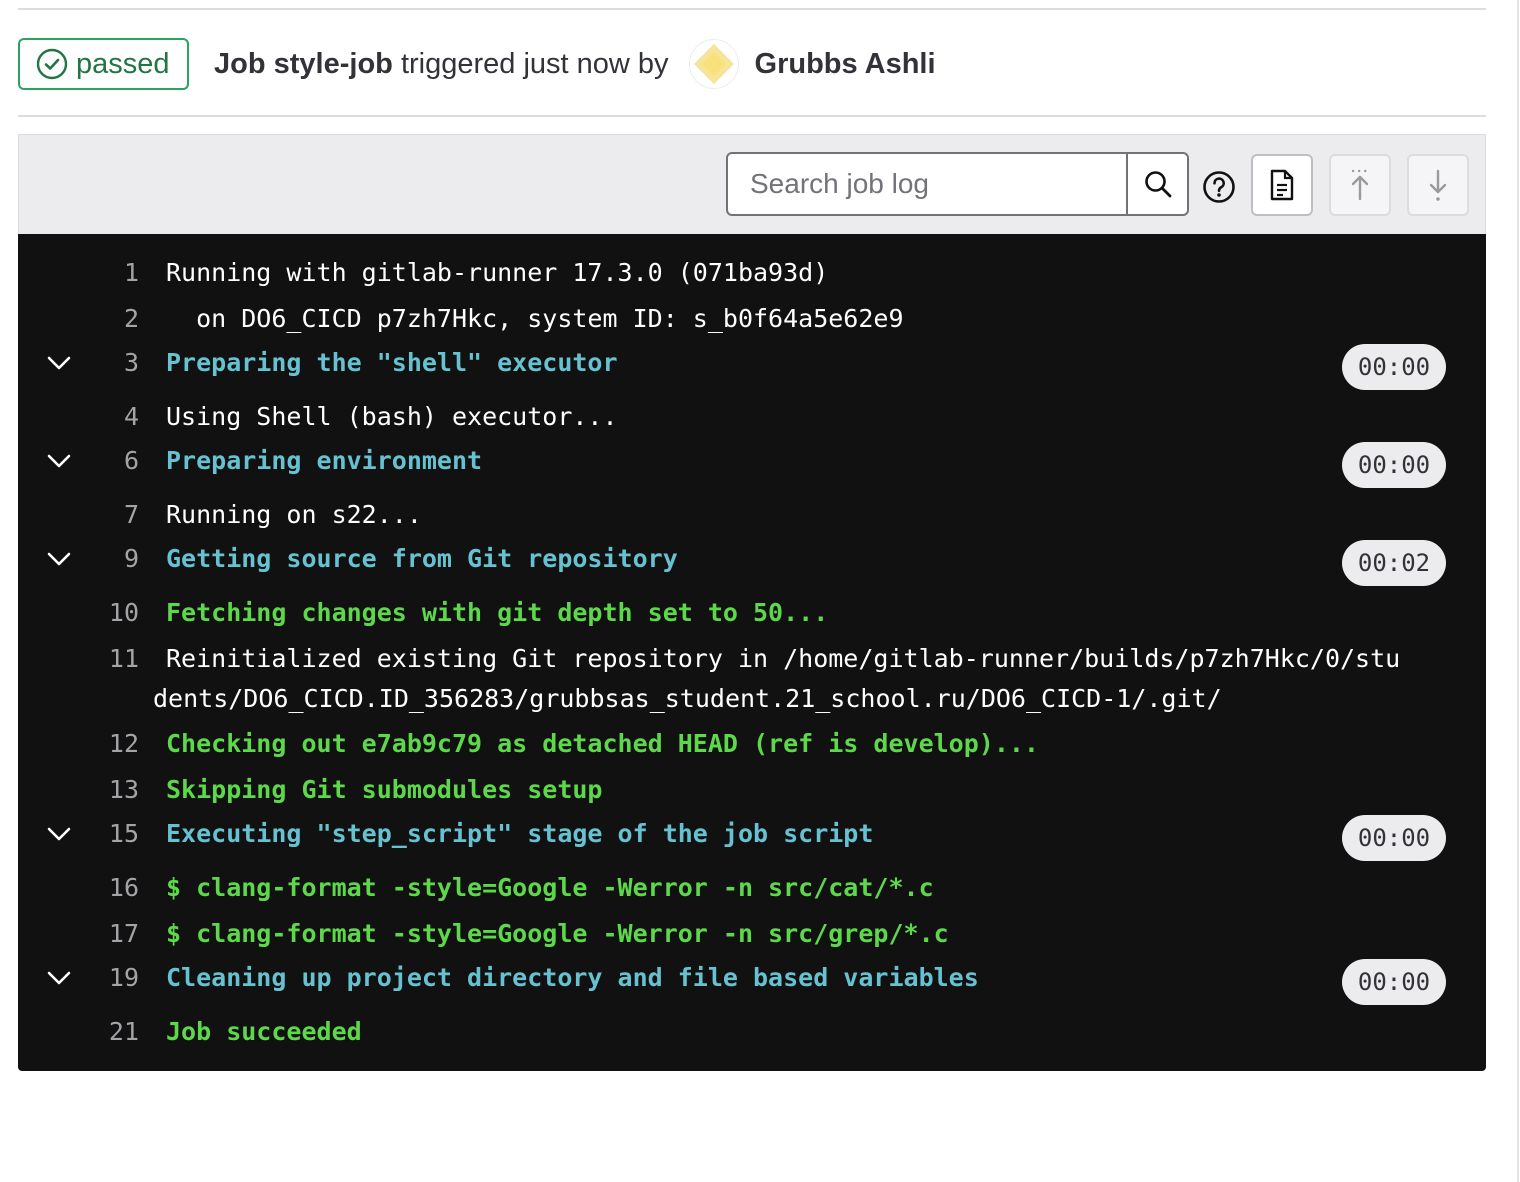  Describe the element at coordinates (123, 63) in the screenshot. I see `status-label: passed` at that location.